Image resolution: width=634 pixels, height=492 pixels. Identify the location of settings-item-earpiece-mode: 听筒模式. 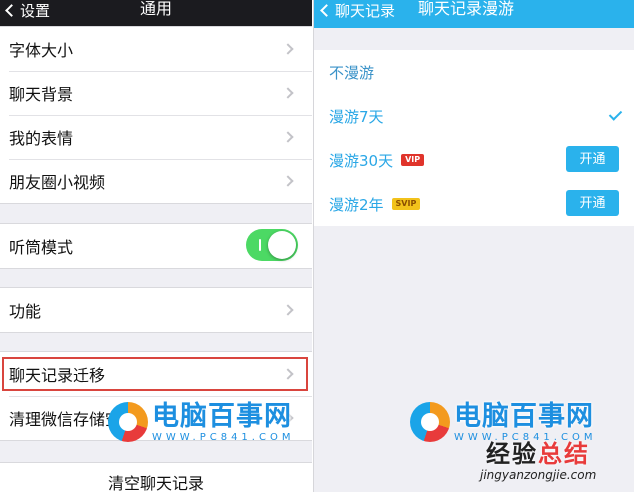
(156, 246).